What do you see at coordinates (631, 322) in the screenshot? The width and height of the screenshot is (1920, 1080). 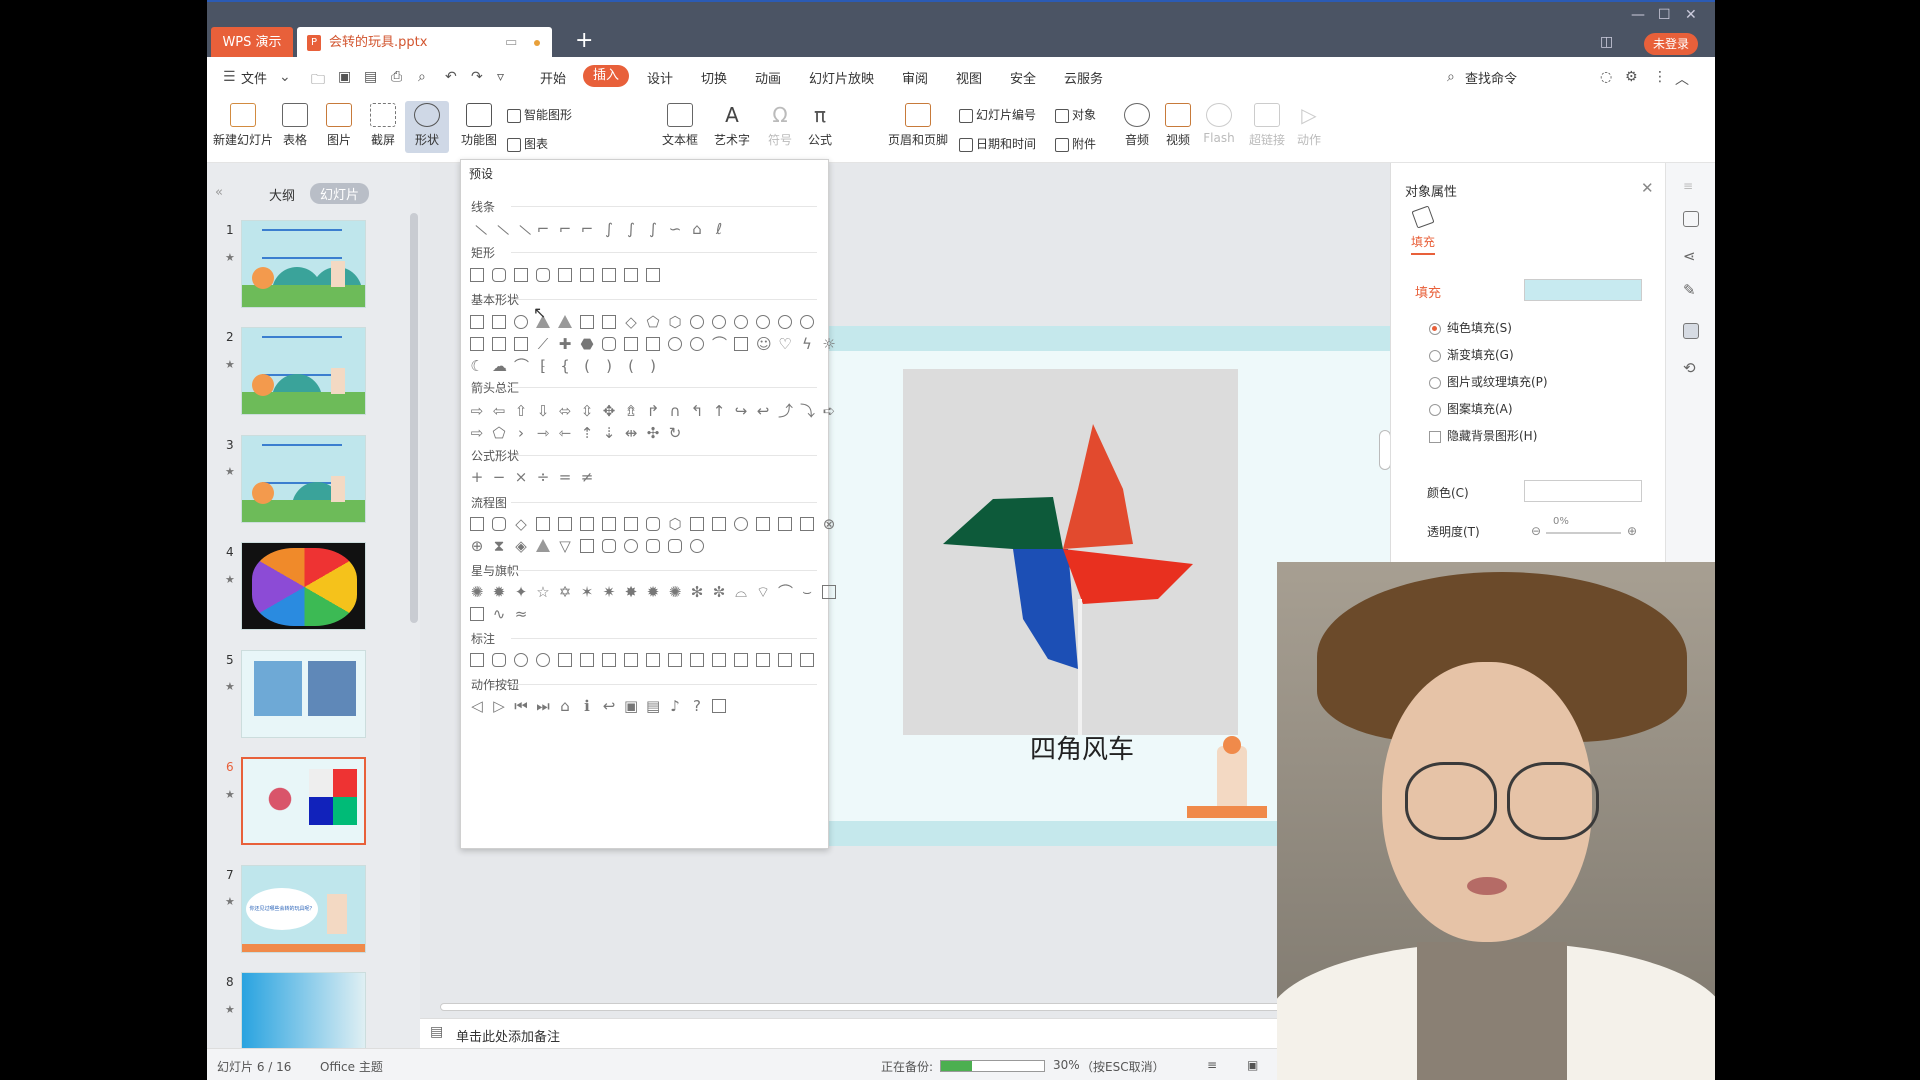 I see `diamond-shape: ◇` at bounding box center [631, 322].